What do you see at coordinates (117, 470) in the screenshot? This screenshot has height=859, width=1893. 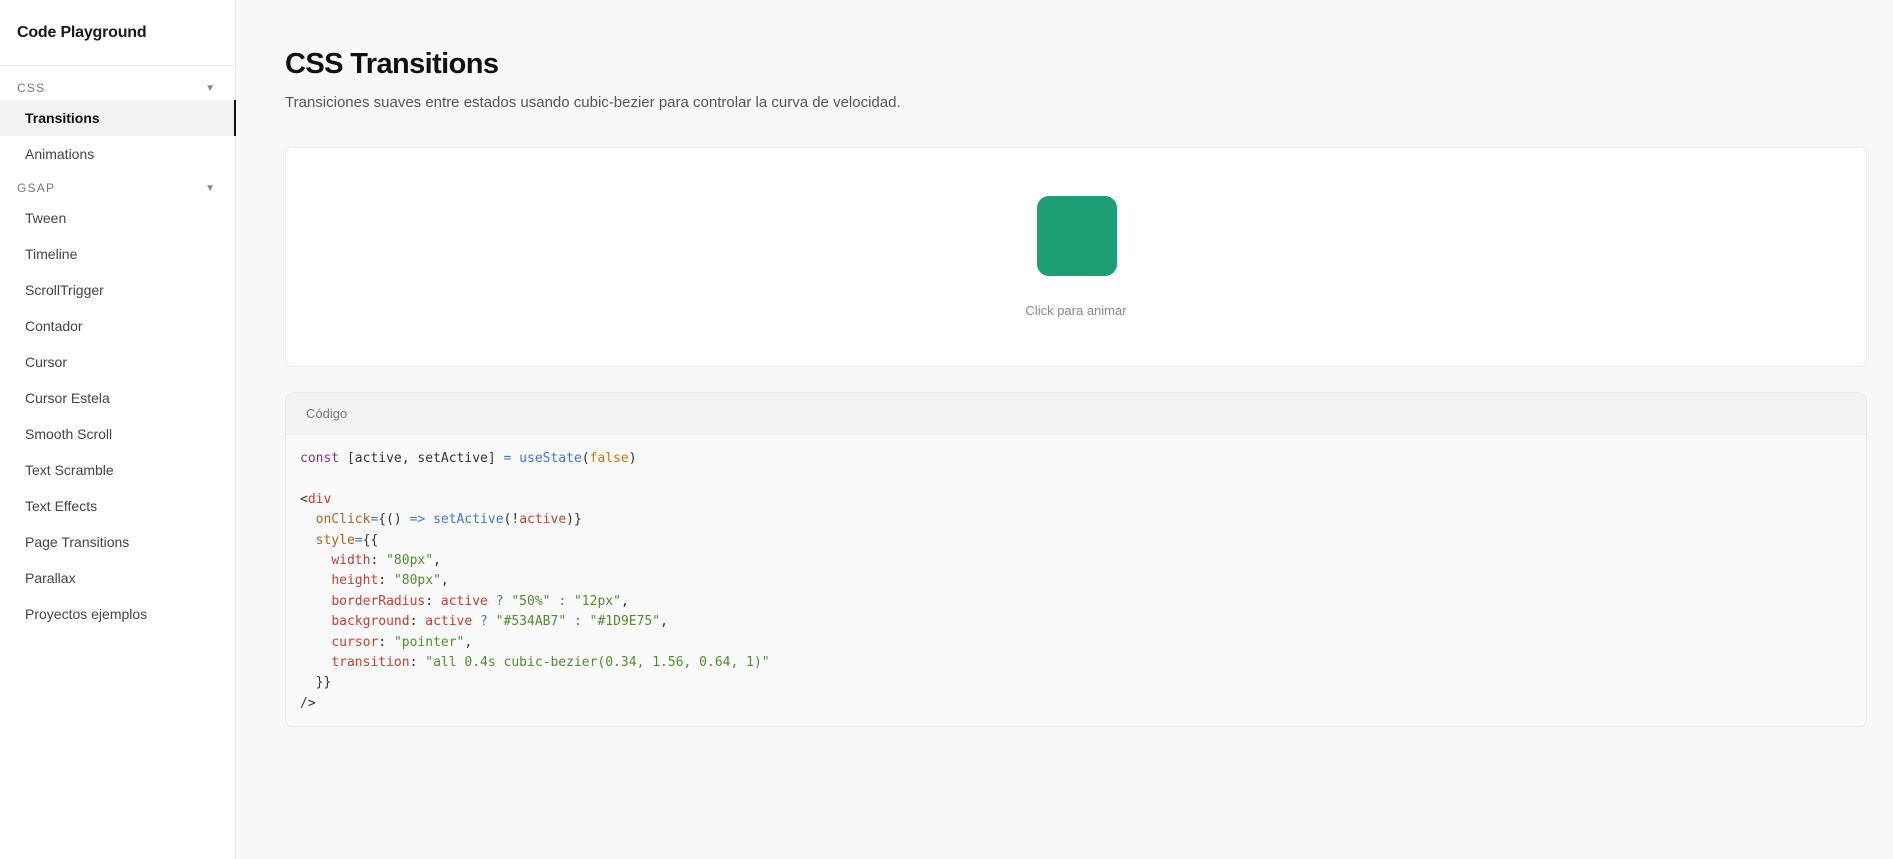 I see `sidebar-item-text-scramble: Text Scramble` at bounding box center [117, 470].